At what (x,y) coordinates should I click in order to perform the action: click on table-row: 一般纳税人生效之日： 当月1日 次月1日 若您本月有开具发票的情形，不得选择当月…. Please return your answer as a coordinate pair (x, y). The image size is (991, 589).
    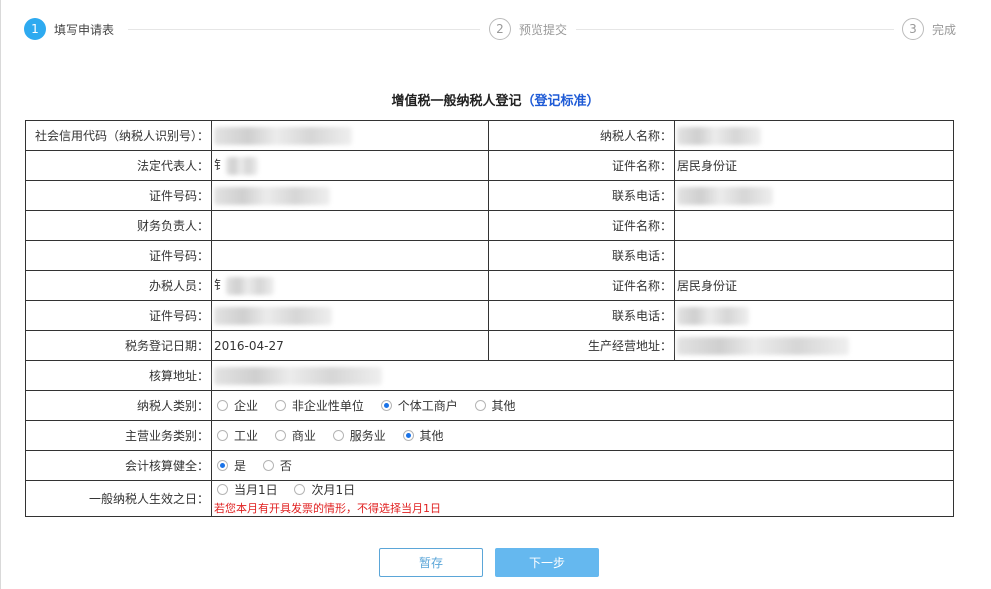
    Looking at the image, I should click on (489, 498).